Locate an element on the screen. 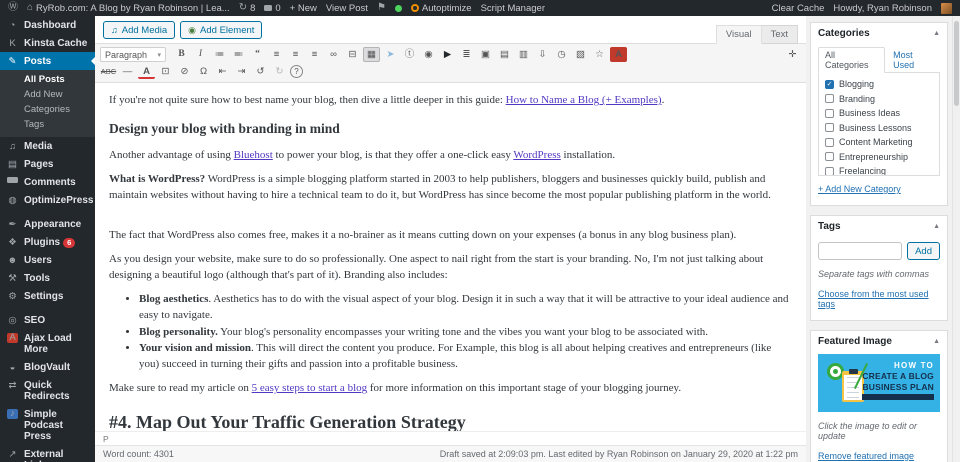  add-tag-button: Add is located at coordinates (923, 251).